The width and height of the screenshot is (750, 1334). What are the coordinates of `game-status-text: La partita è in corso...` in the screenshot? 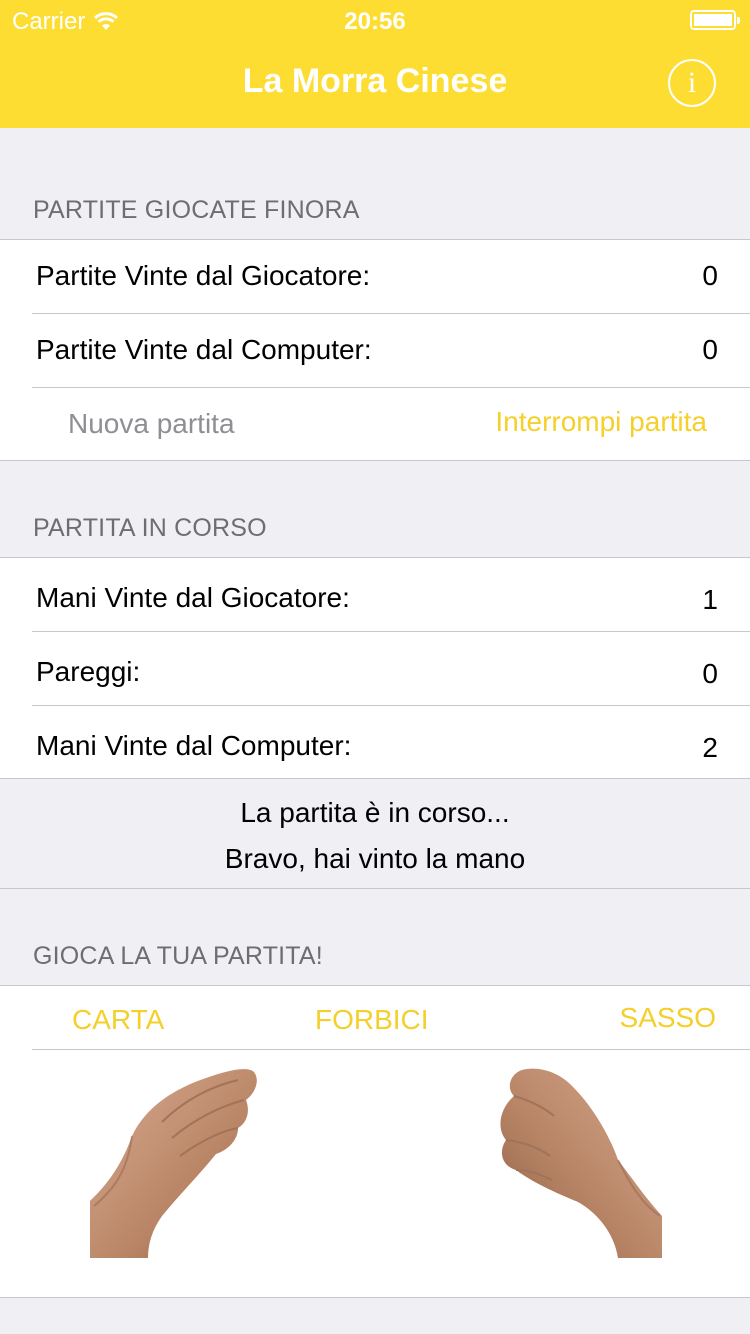 It's located at (375, 812).